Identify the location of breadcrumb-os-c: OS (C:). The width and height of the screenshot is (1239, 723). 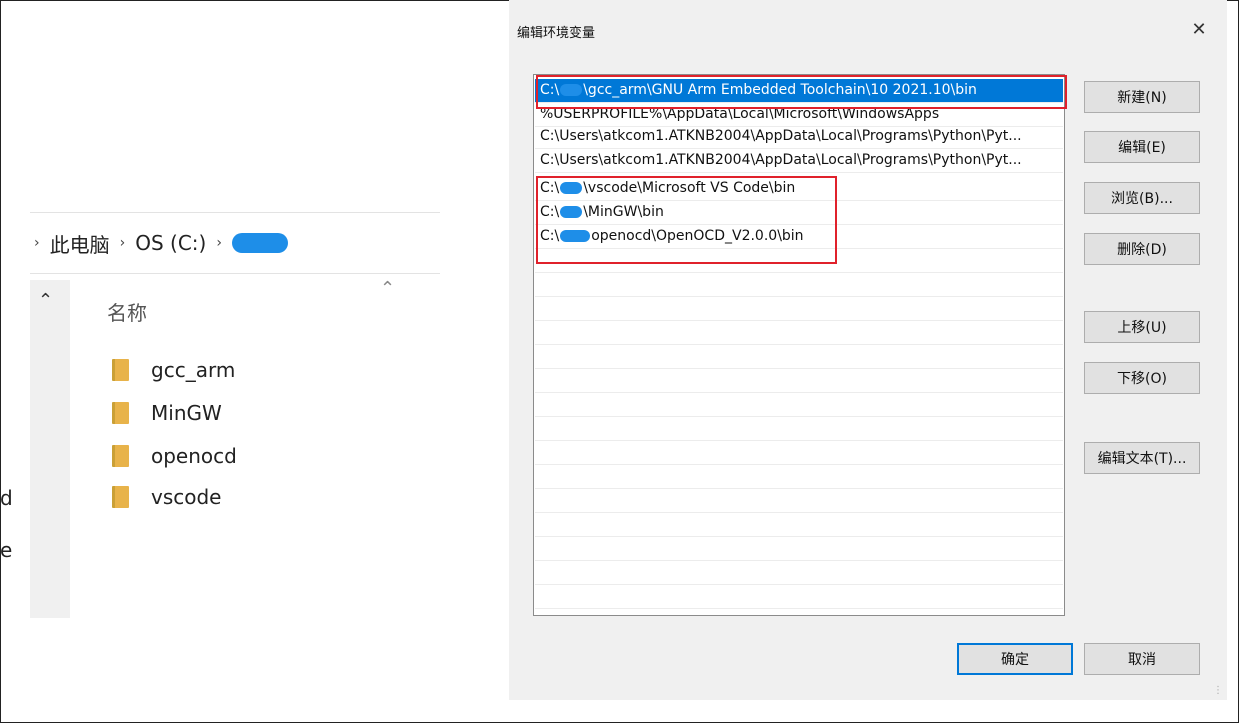
(170, 243).